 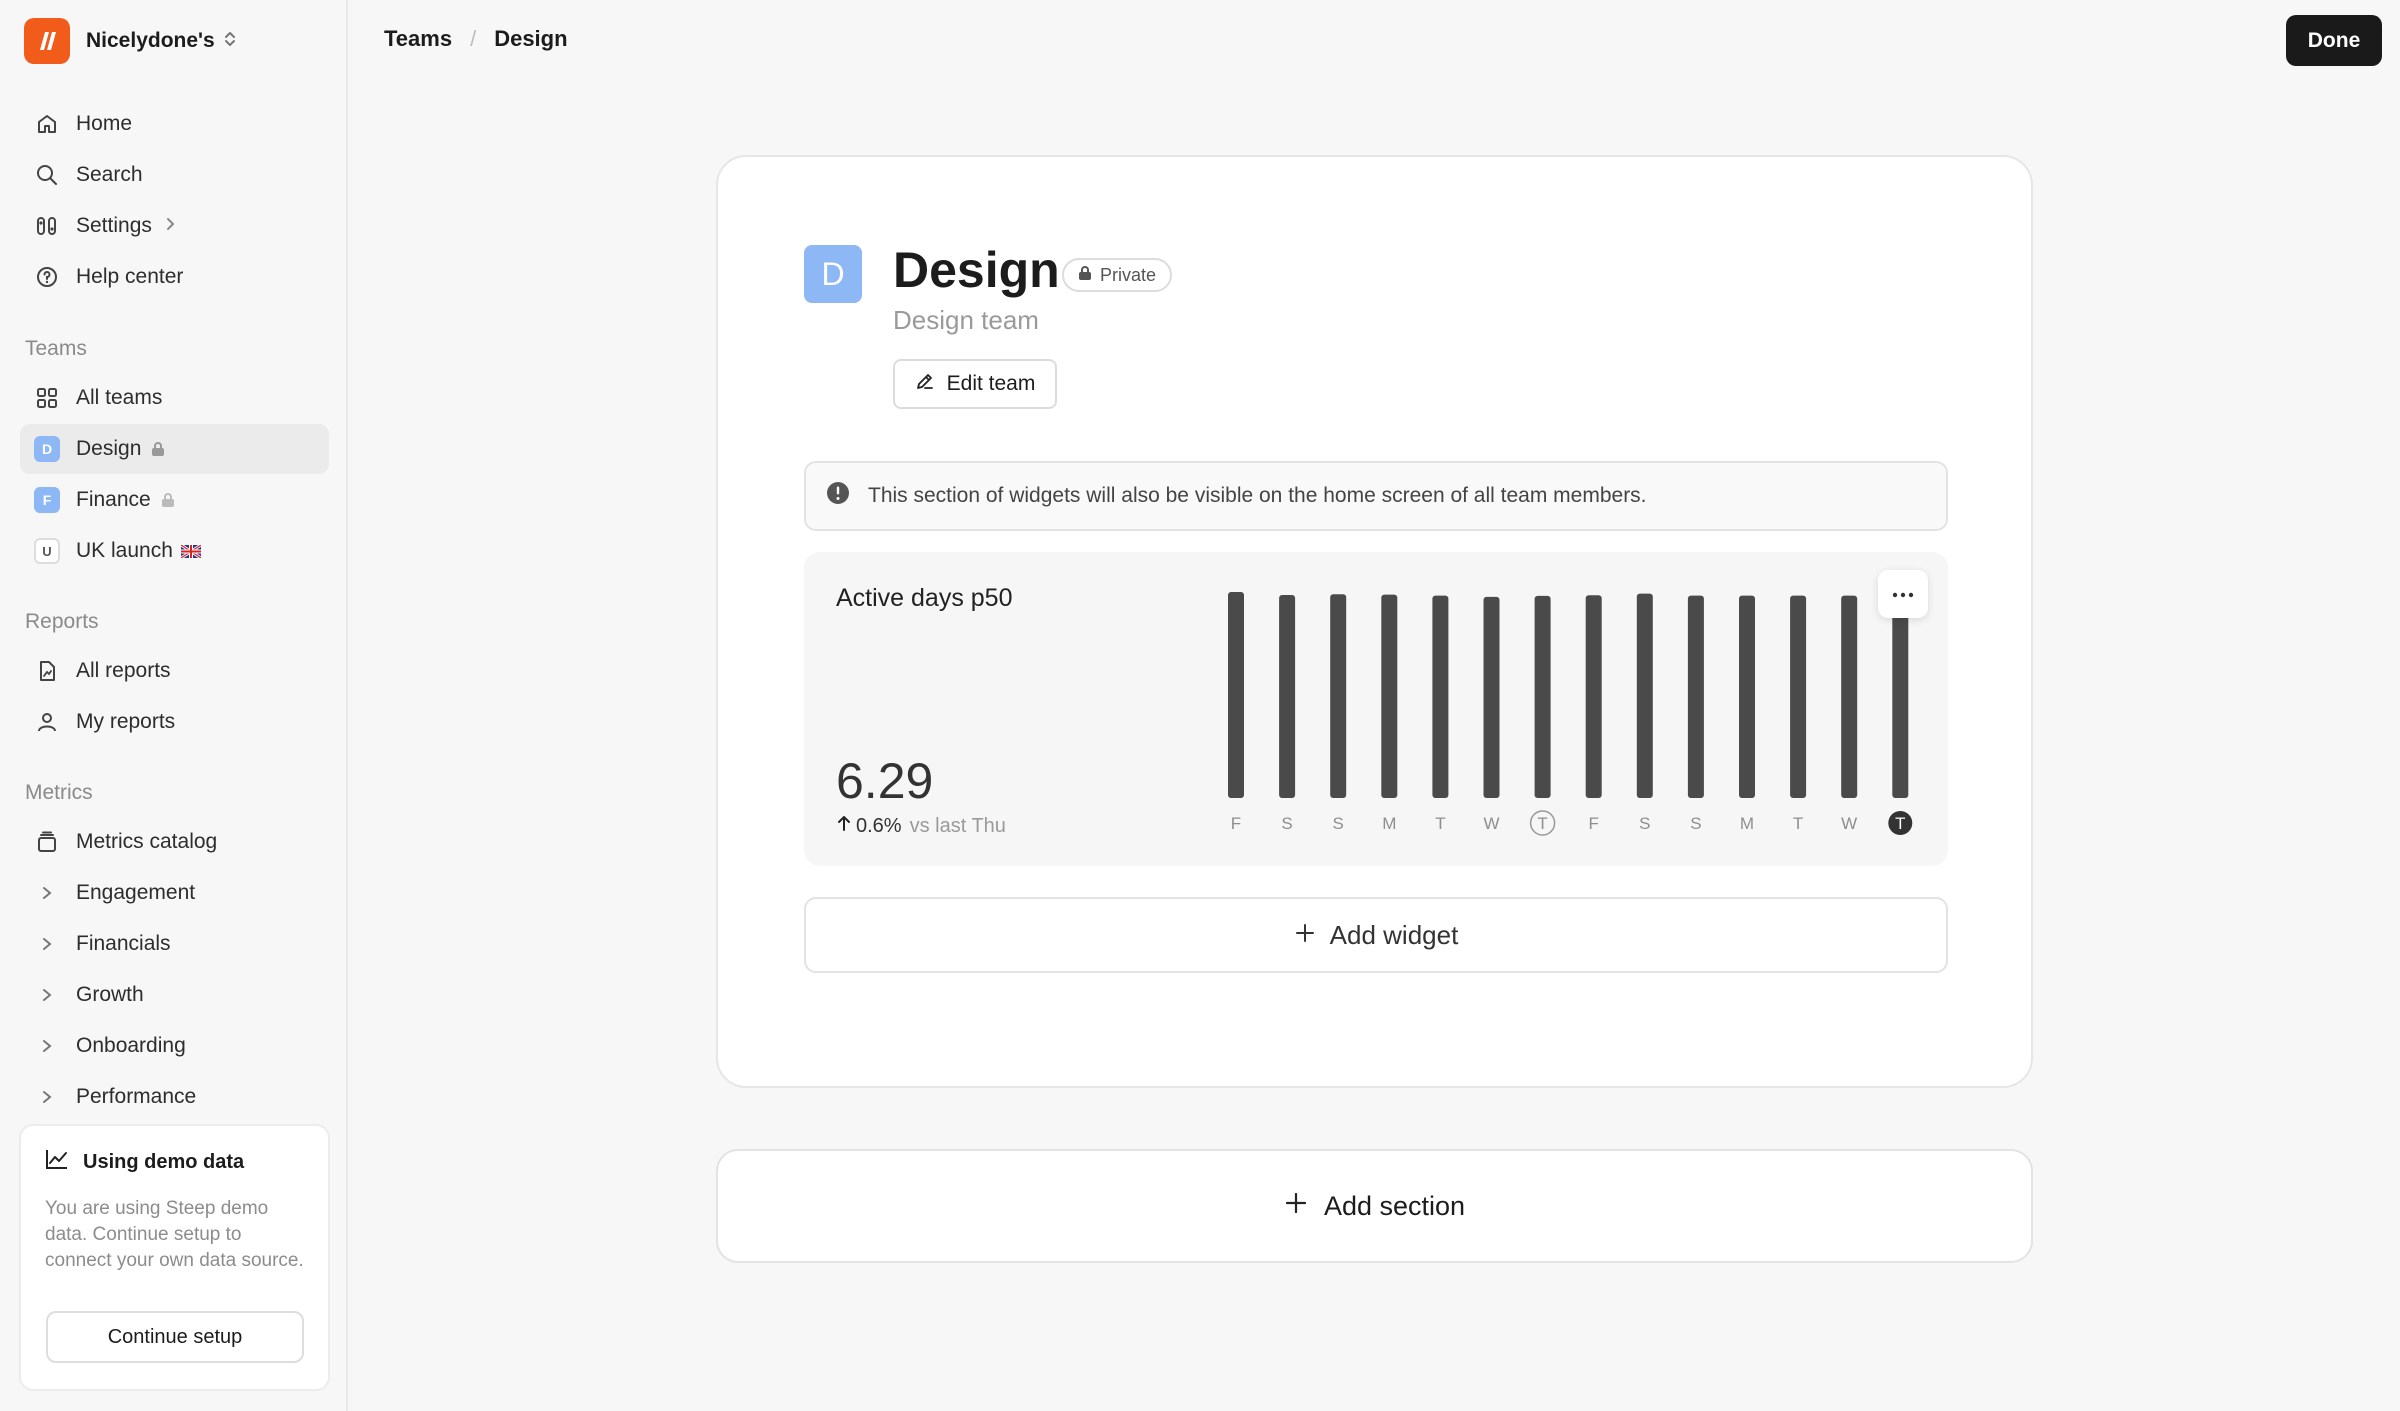 I want to click on continue-setup-button: Continue setup, so click(x=175, y=1337).